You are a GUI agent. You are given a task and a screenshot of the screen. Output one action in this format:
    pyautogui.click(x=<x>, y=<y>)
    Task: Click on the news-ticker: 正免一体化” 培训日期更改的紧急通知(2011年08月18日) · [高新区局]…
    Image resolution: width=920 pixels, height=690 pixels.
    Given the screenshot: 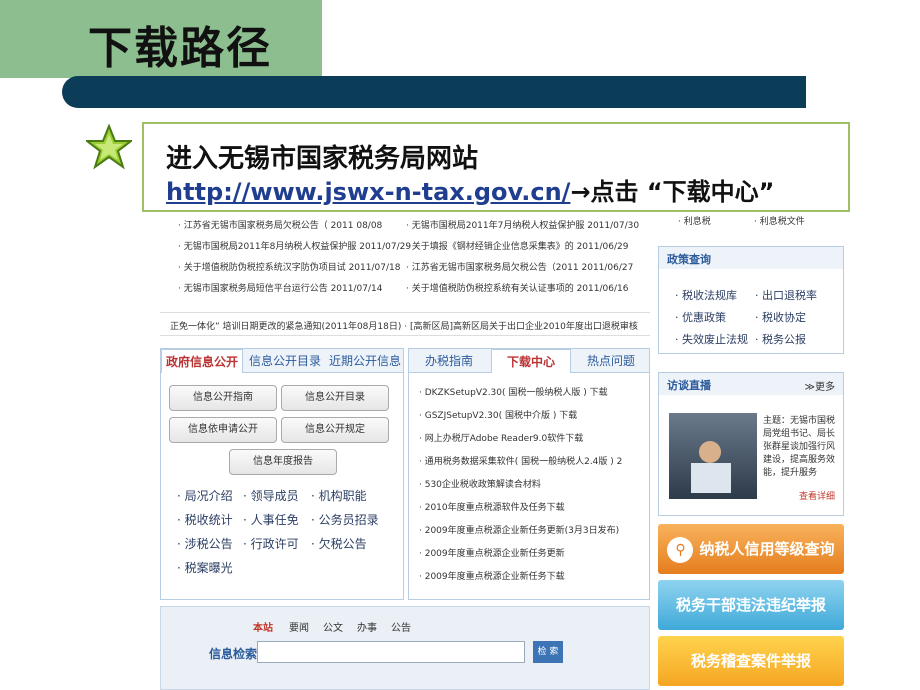 What is the action you would take?
    pyautogui.click(x=405, y=324)
    